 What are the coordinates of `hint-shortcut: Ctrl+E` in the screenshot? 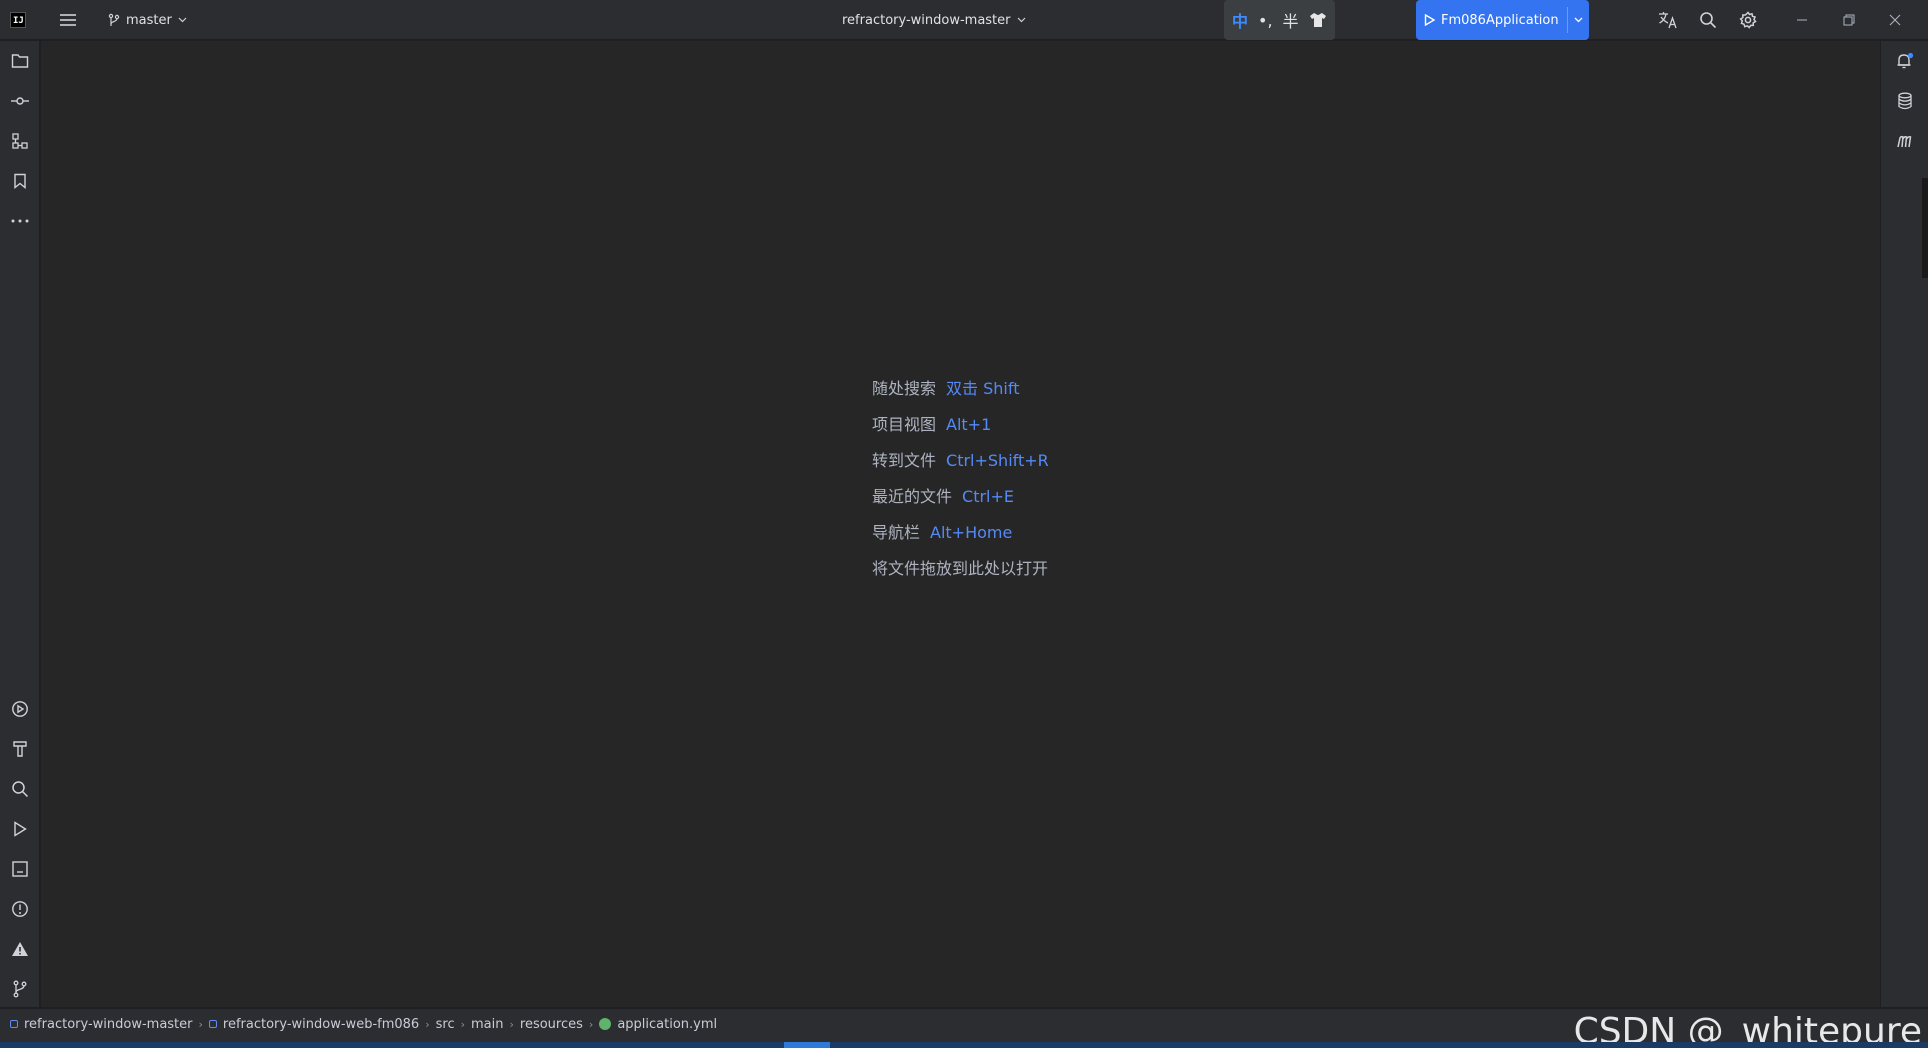 It's located at (988, 496).